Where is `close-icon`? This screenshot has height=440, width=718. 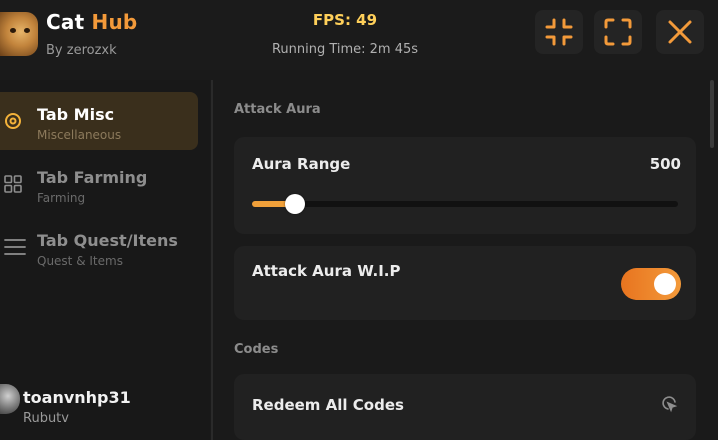 close-icon is located at coordinates (680, 32).